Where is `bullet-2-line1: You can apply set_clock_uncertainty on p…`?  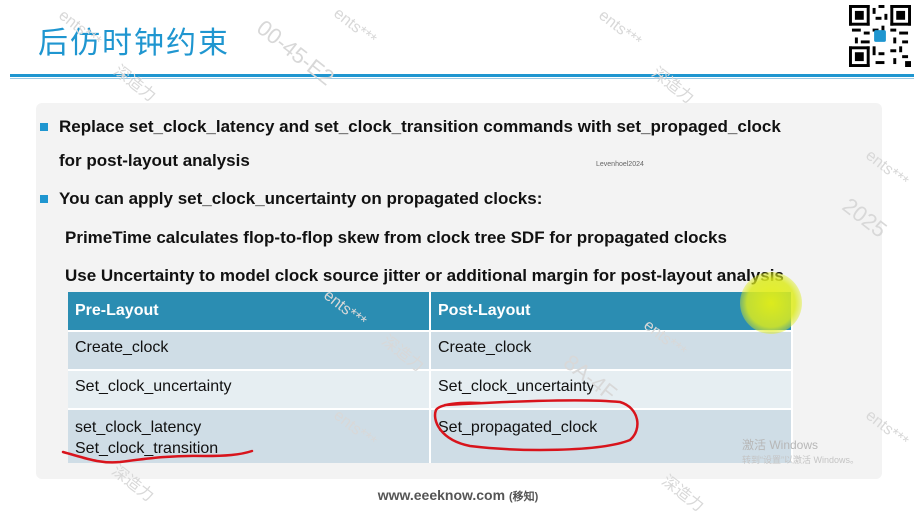
bullet-2-line1: You can apply set_clock_uncertainty on p… is located at coordinates (301, 198).